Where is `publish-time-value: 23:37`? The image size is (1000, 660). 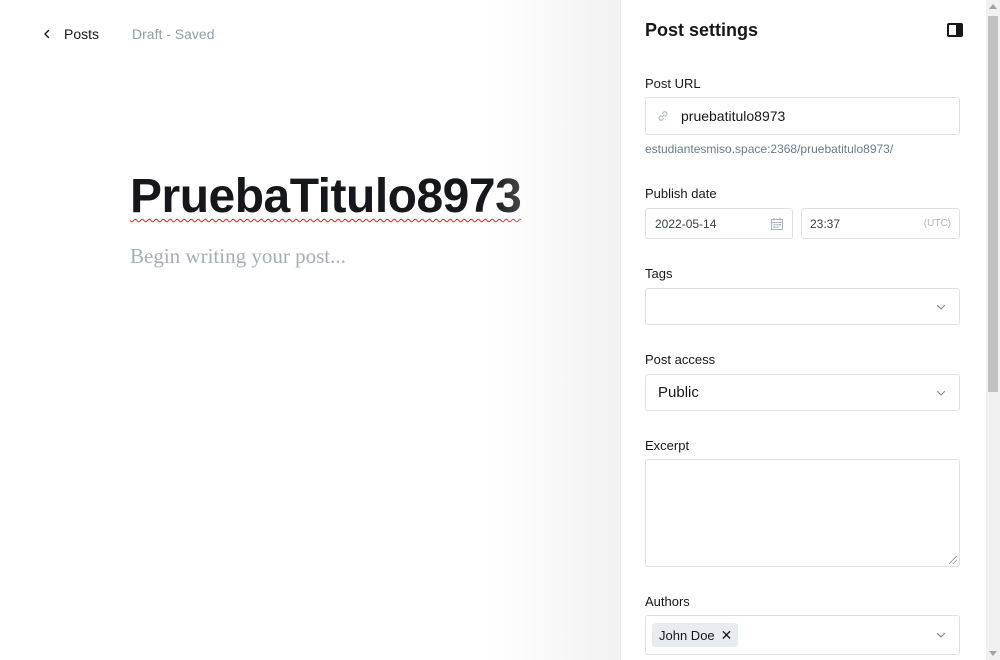 publish-time-value: 23:37 is located at coordinates (825, 223).